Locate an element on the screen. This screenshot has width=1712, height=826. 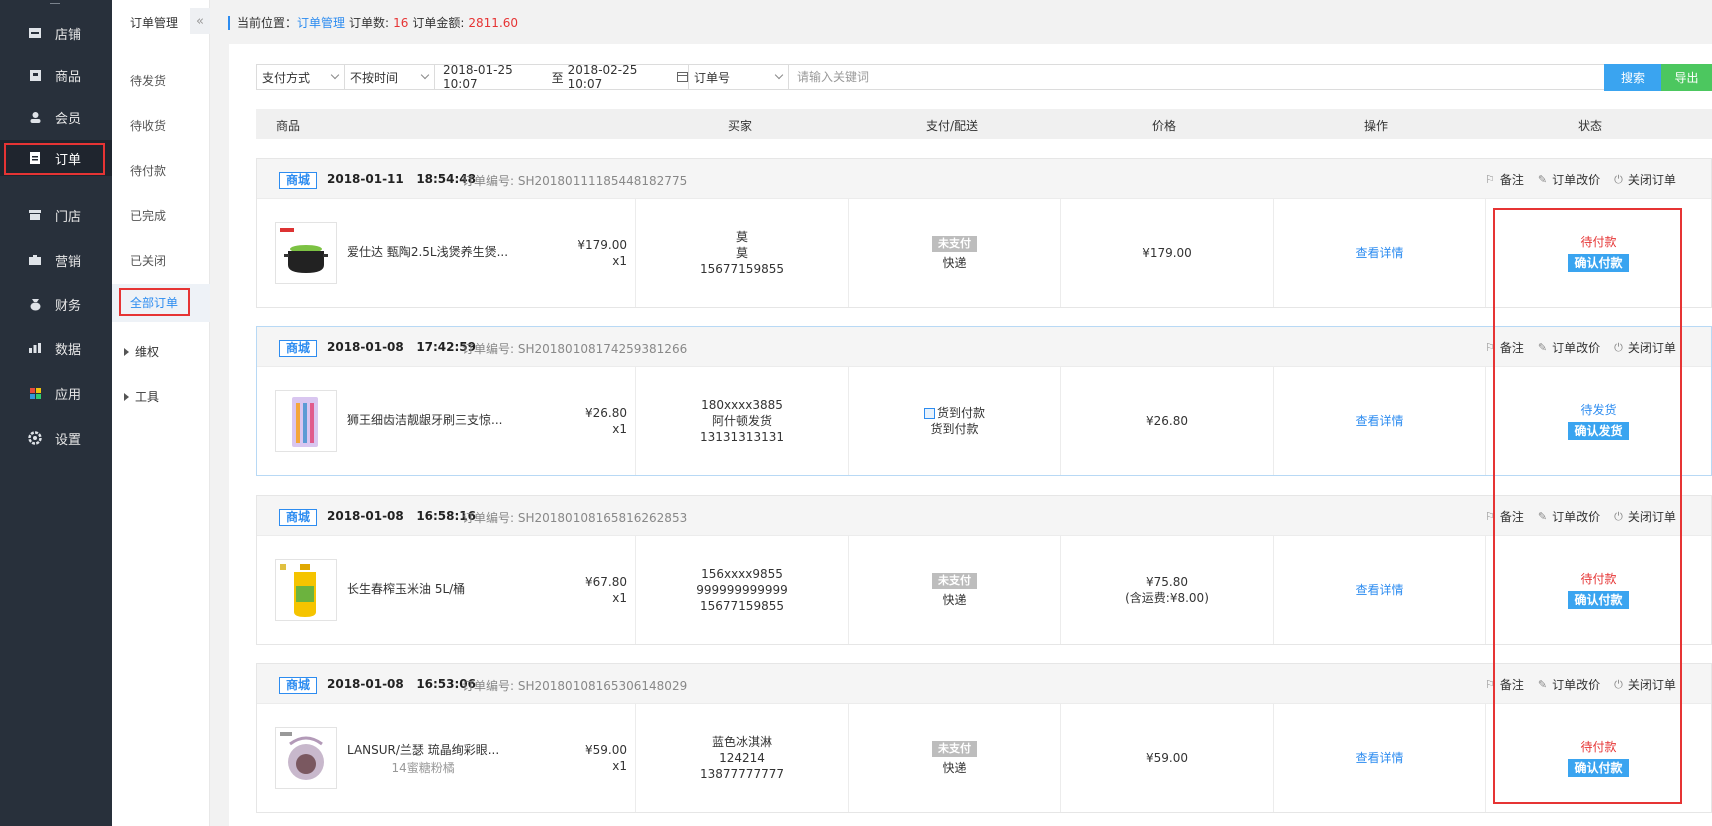
status-cell: 待发货 确认发货 is located at coordinates (1598, 421).